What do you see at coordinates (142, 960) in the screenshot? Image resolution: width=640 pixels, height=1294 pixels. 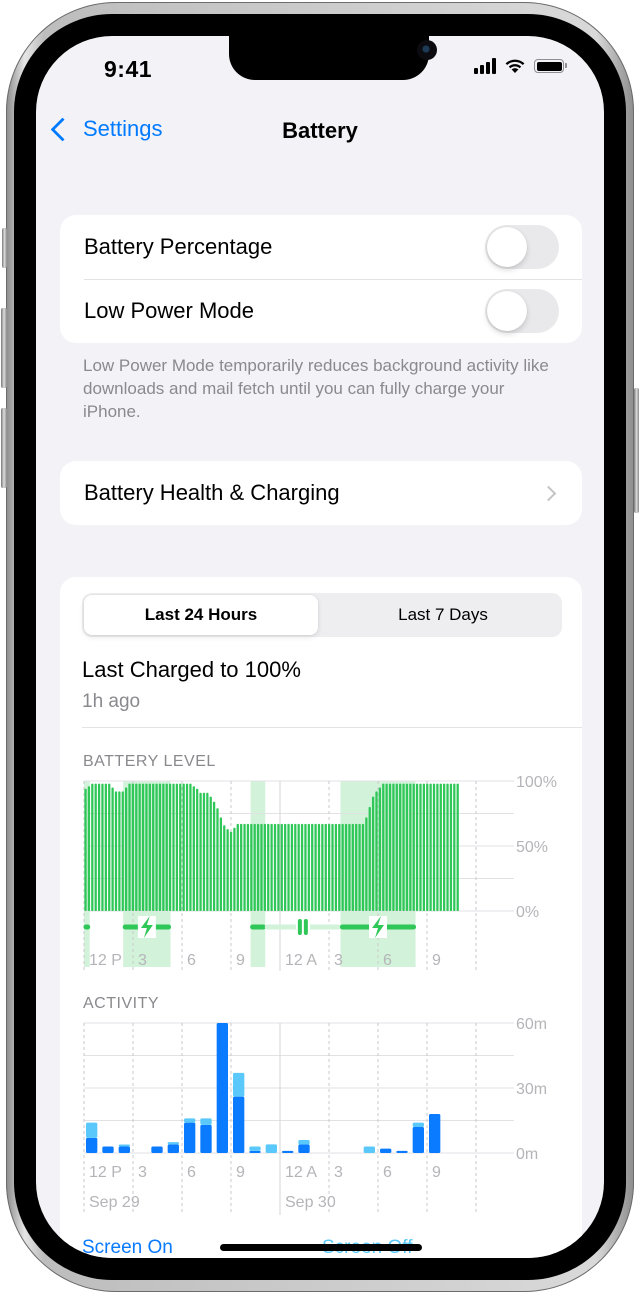 I see `battery-x-tick-label: 3` at bounding box center [142, 960].